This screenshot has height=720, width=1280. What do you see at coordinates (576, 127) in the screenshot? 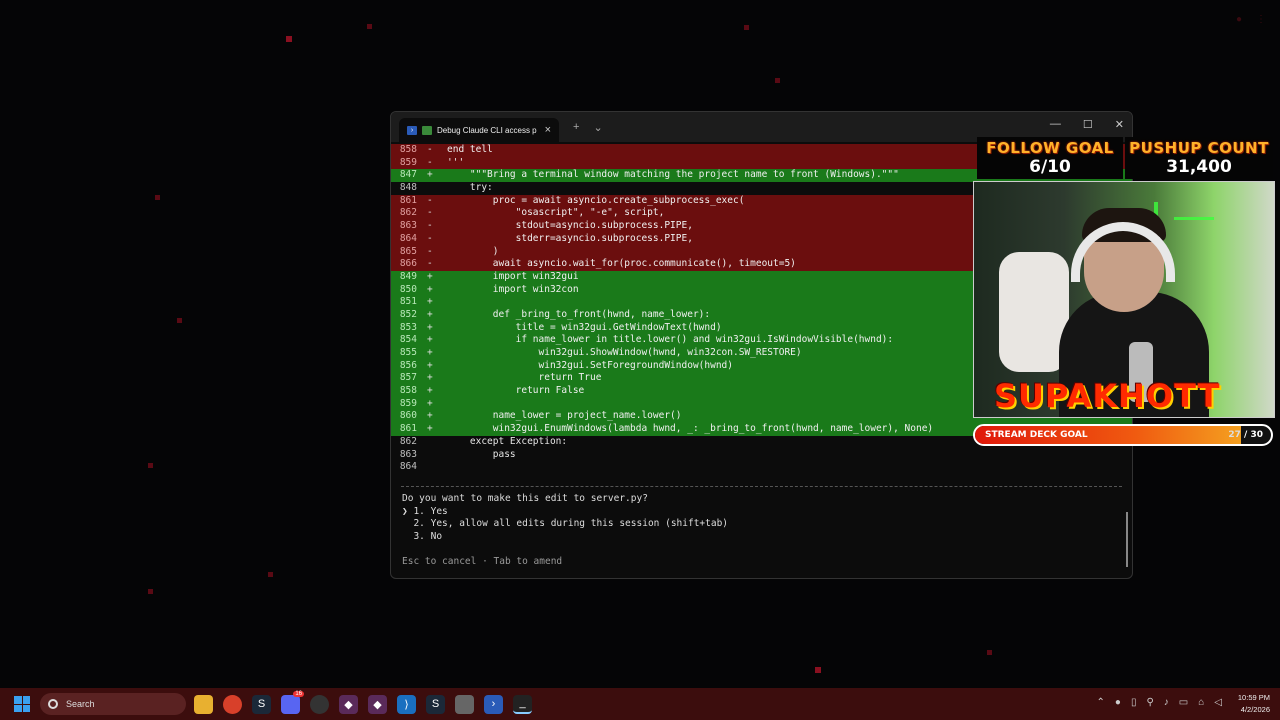
I see `new-tab-button: +` at bounding box center [576, 127].